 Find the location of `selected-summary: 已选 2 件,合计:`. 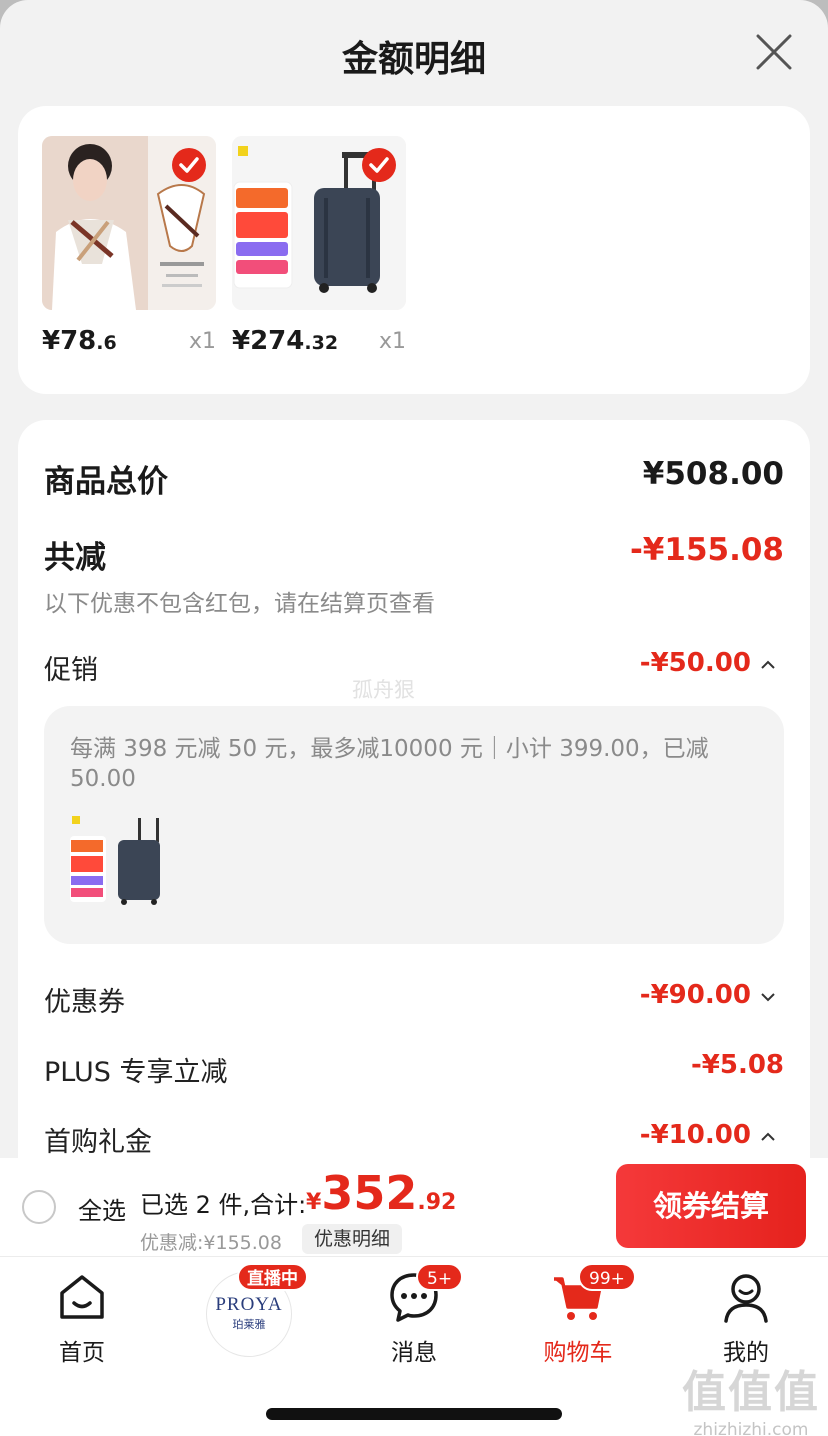

selected-summary: 已选 2 件,合计: is located at coordinates (223, 1205).